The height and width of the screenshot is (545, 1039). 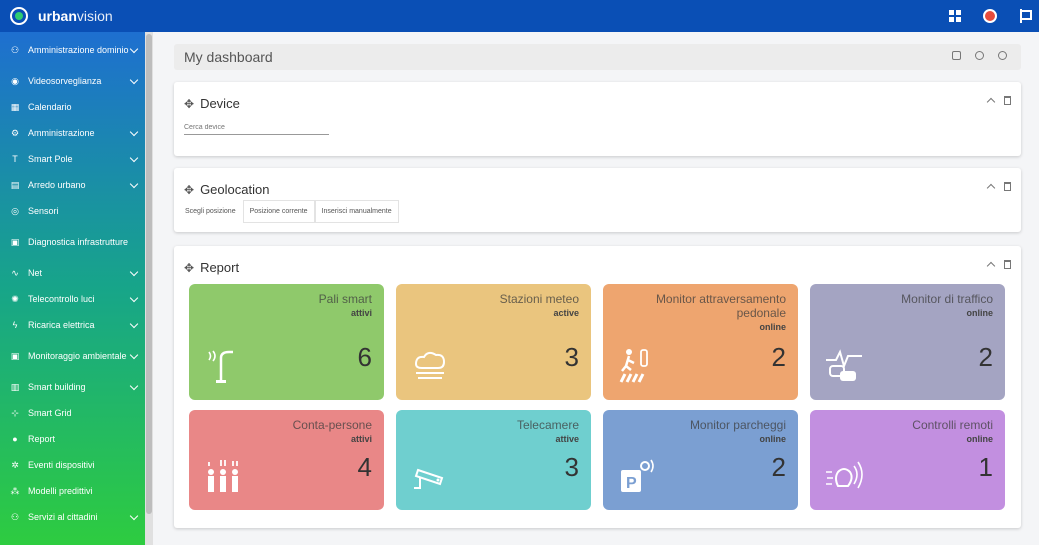 What do you see at coordinates (72, 242) in the screenshot?
I see `sidebar-item-diagnostica-infrastrutture: ▣ Diagnostica infrastrutture` at bounding box center [72, 242].